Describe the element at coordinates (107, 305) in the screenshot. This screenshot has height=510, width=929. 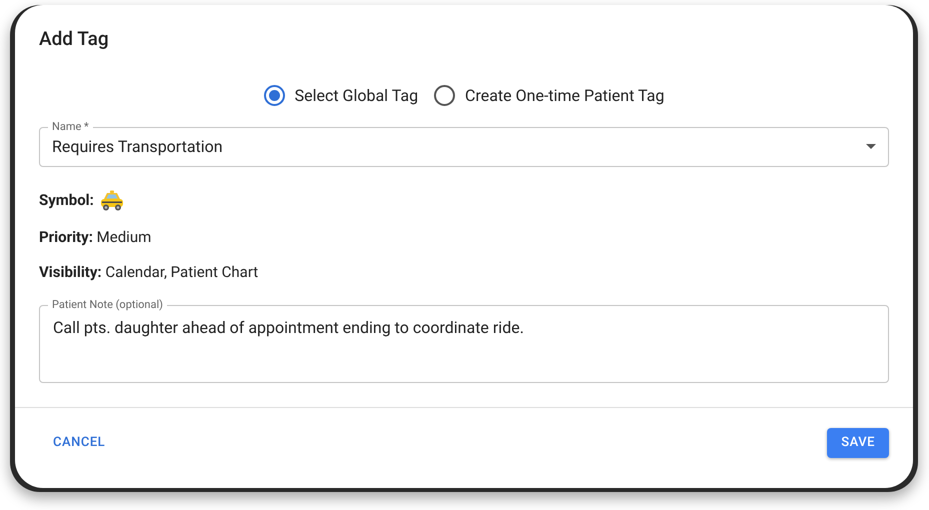
I see `field-label: Patient Note (optional)` at that location.